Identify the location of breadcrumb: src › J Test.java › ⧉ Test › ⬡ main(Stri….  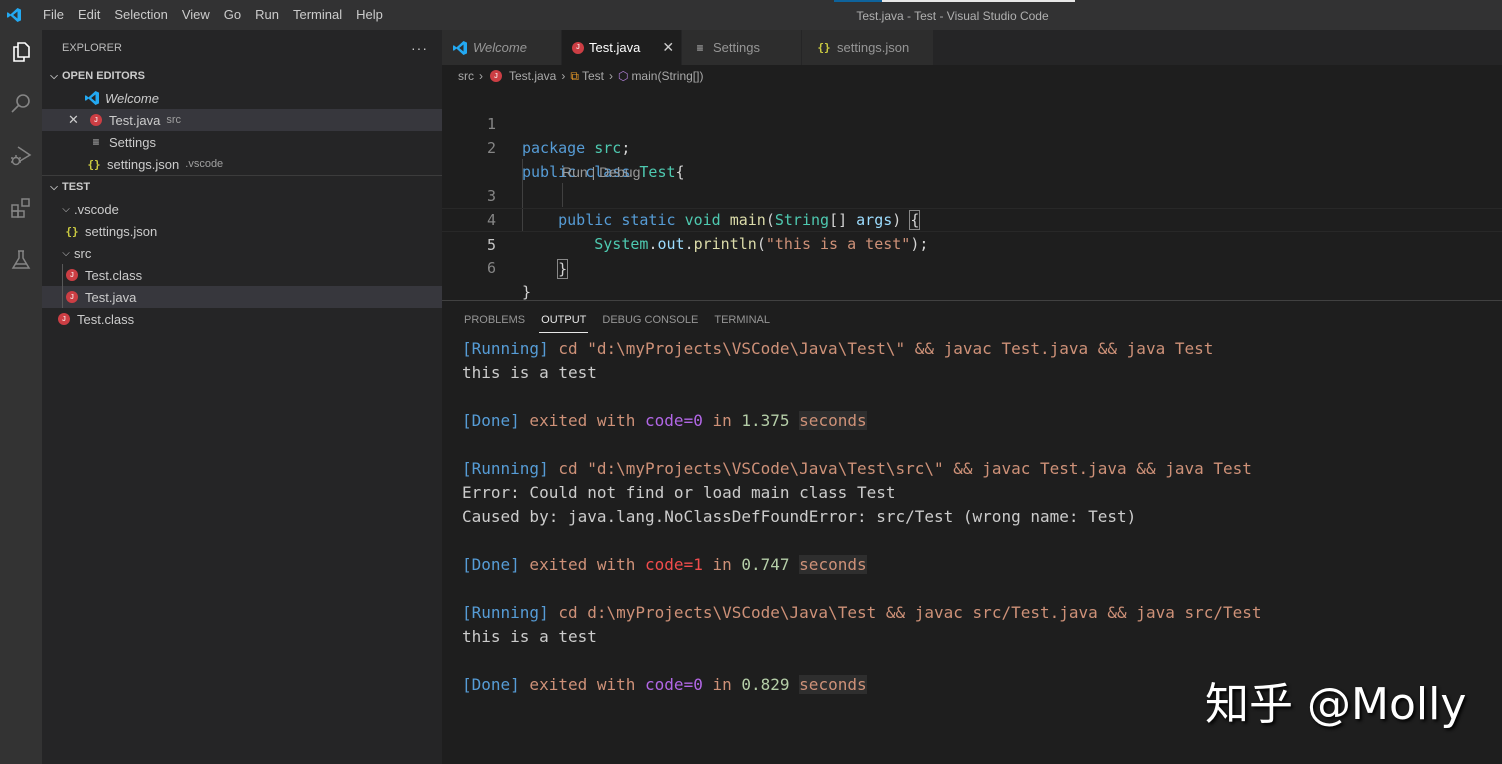
(972, 76).